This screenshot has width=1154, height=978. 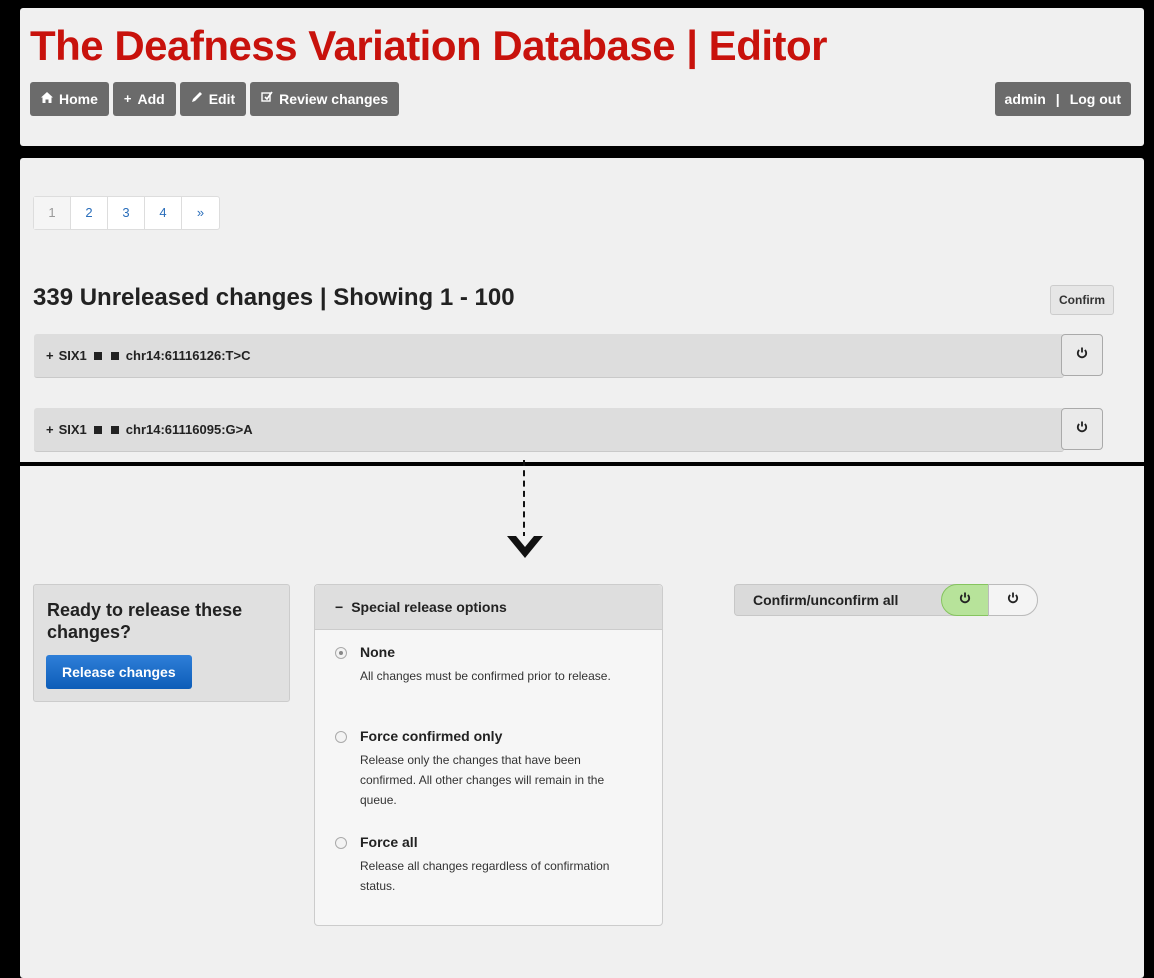 I want to click on plus-icon: +, so click(x=127, y=98).